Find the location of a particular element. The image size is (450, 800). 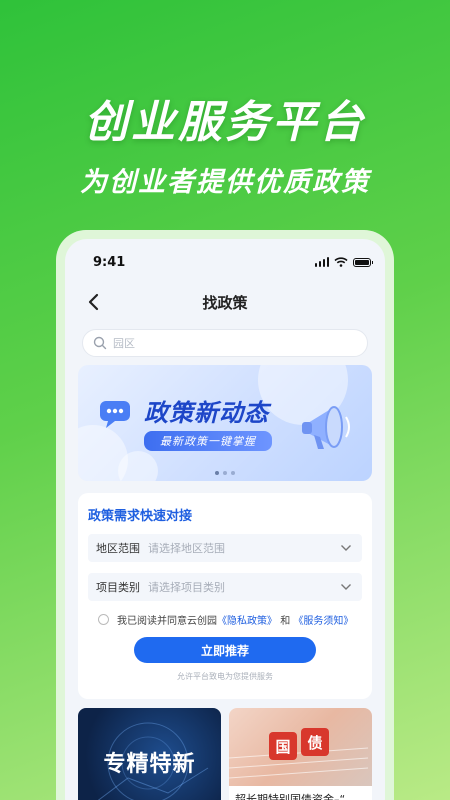

search-bar is located at coordinates (225, 343).